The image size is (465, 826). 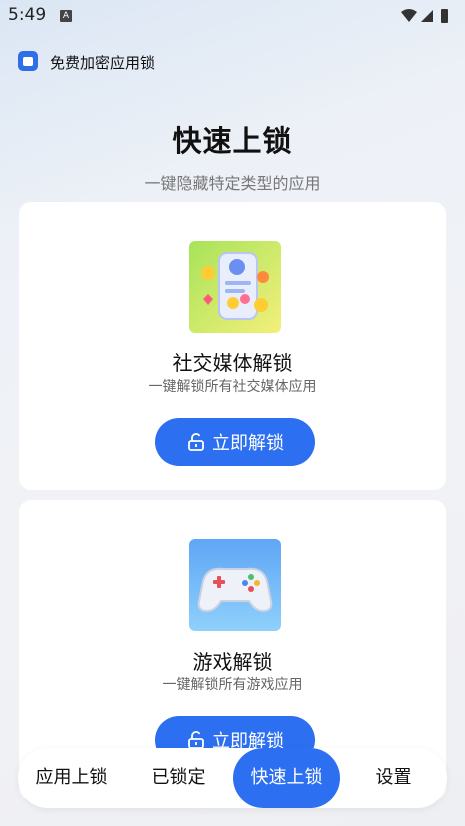 What do you see at coordinates (232, 685) in the screenshot?
I see `card-description: 一键解锁所有游戏应用` at bounding box center [232, 685].